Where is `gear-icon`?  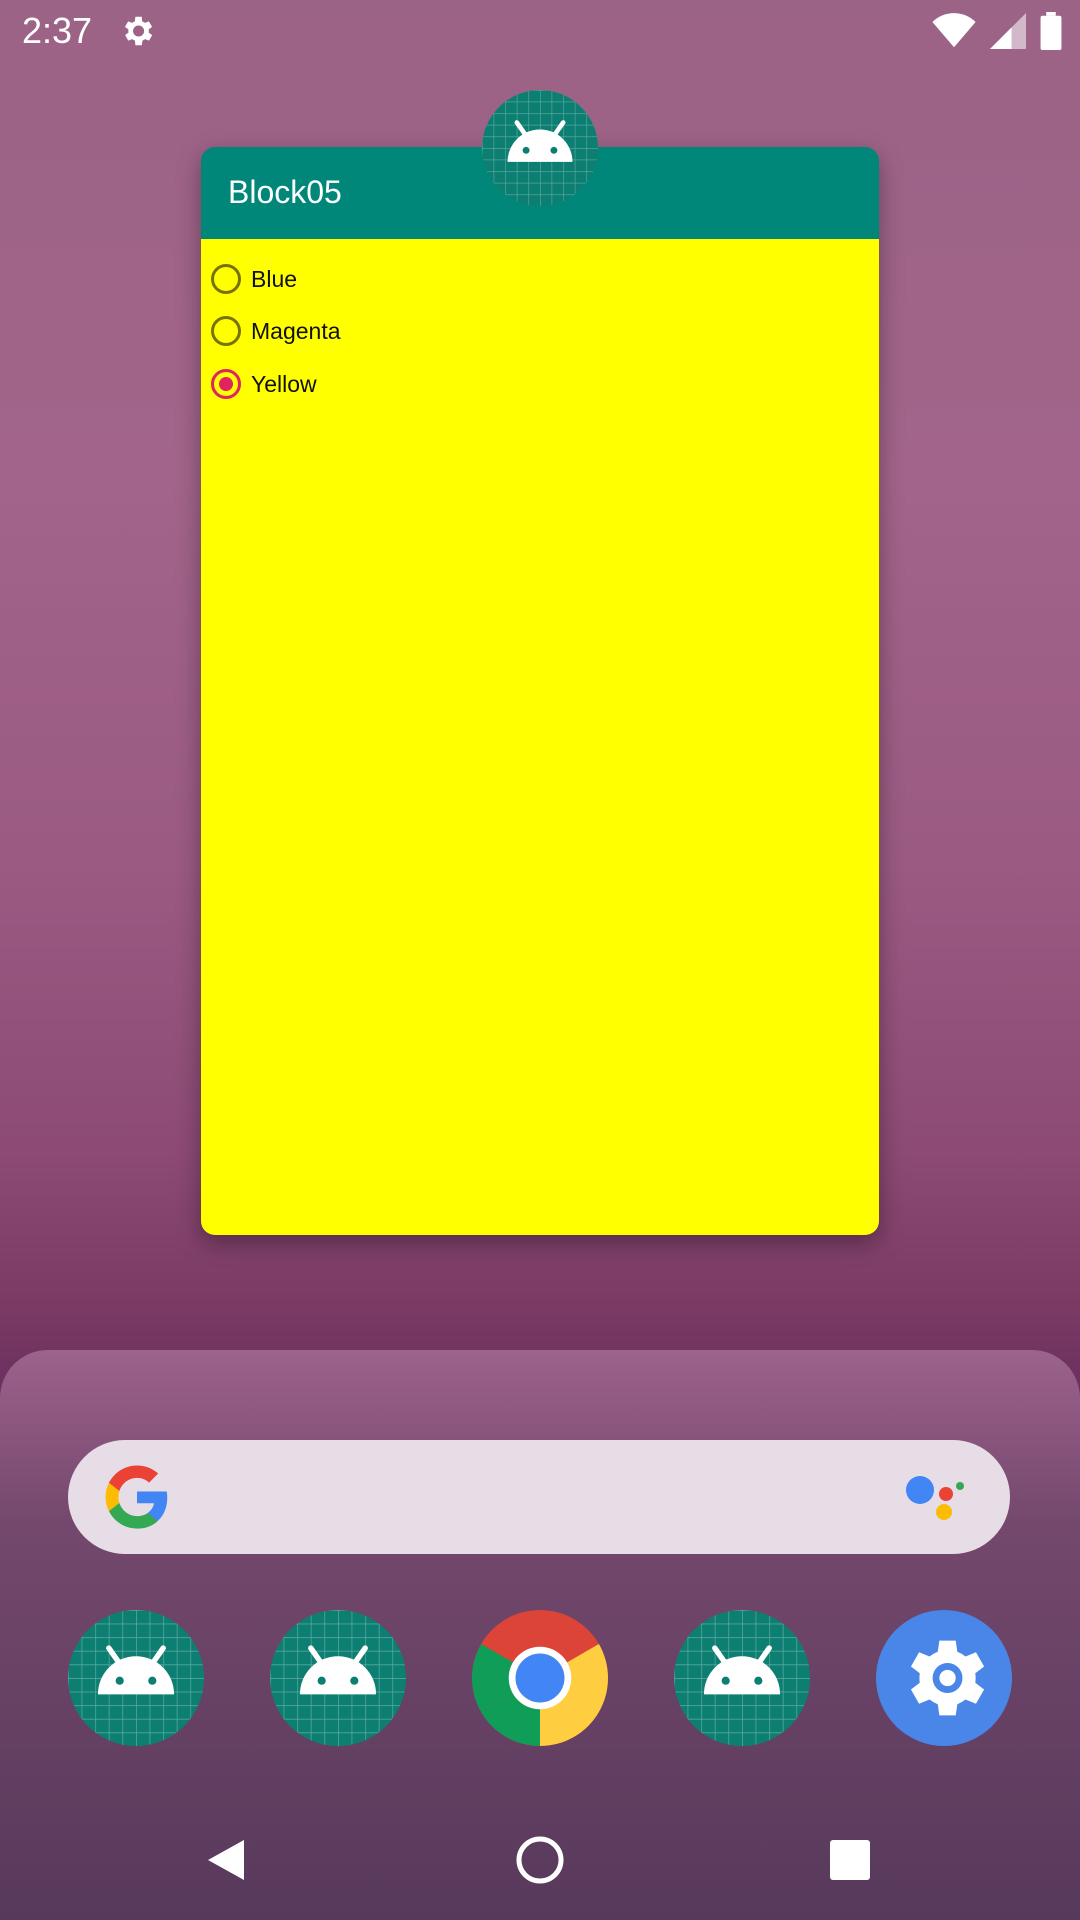 gear-icon is located at coordinates (138, 31).